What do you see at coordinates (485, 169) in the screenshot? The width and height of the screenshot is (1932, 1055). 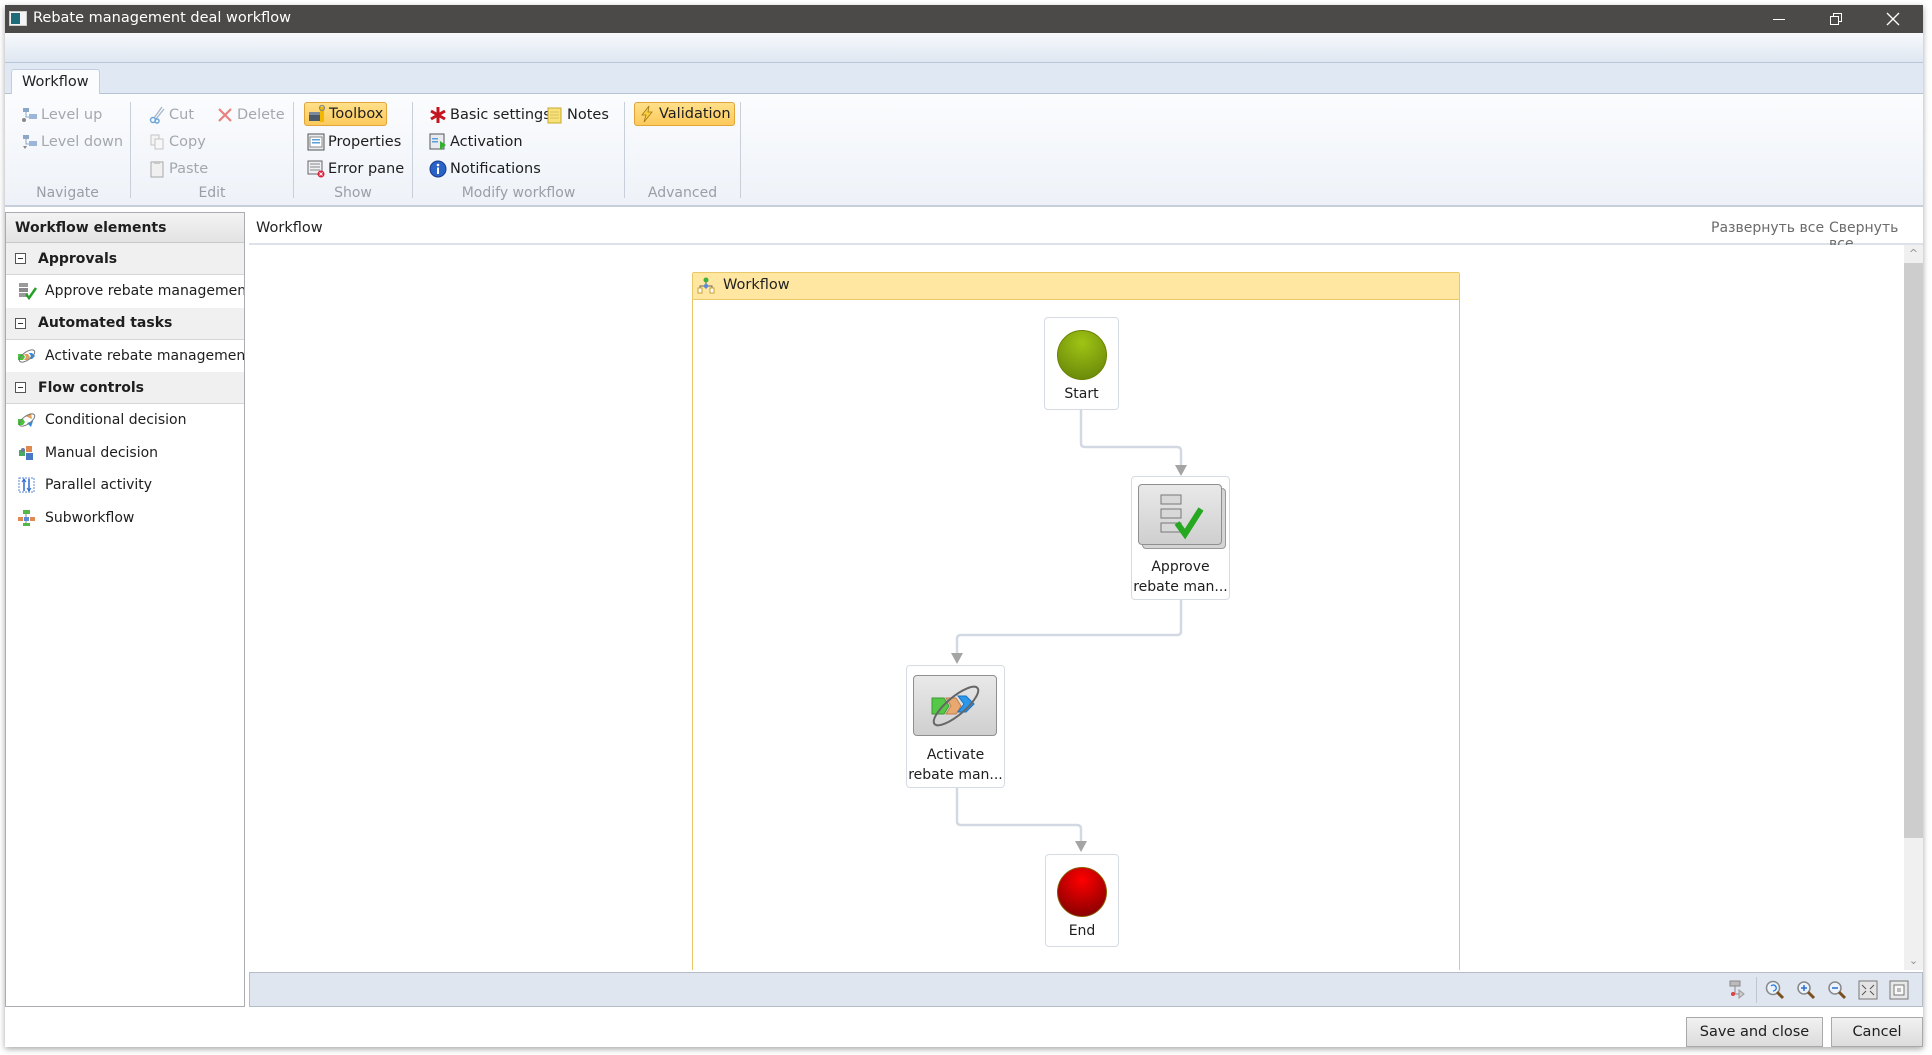 I see `notifications-button: Notifications` at bounding box center [485, 169].